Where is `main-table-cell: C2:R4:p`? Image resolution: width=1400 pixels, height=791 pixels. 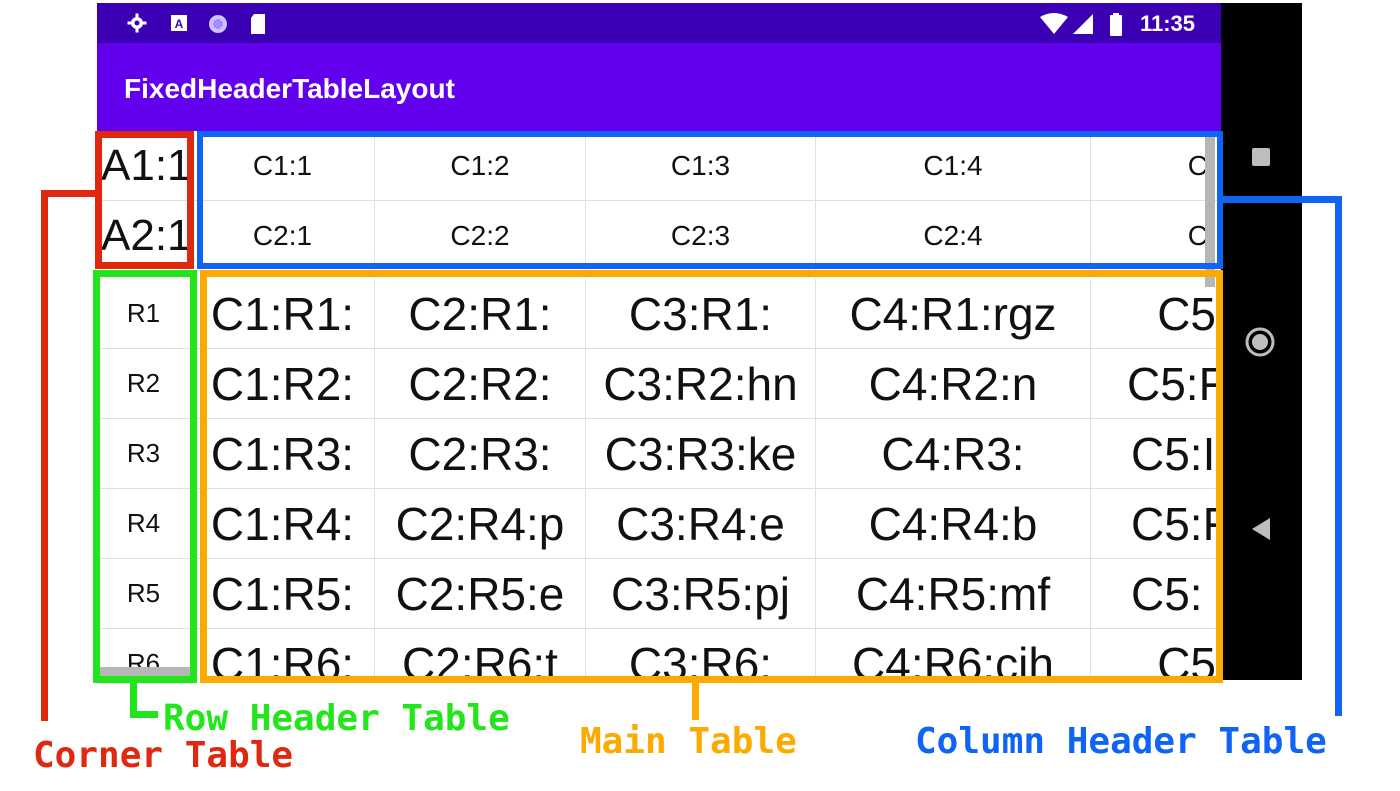 main-table-cell: C2:R4:p is located at coordinates (480, 524).